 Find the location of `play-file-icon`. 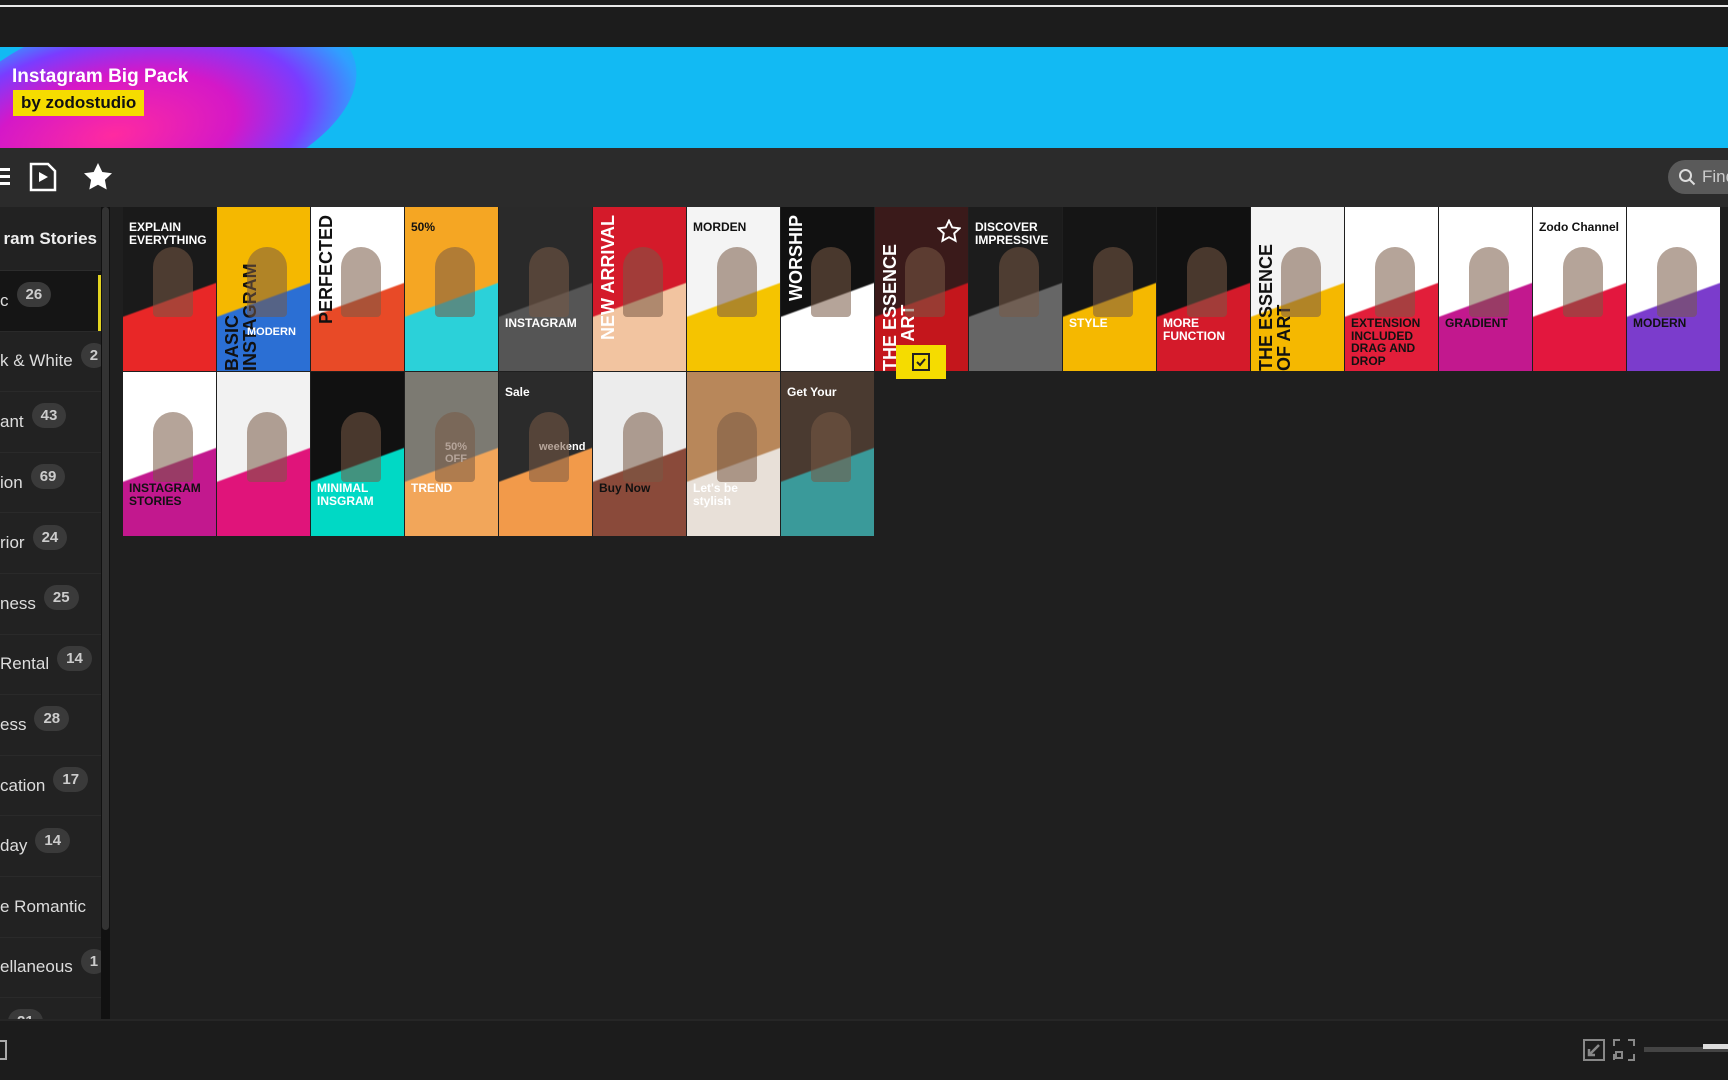

play-file-icon is located at coordinates (43, 177).